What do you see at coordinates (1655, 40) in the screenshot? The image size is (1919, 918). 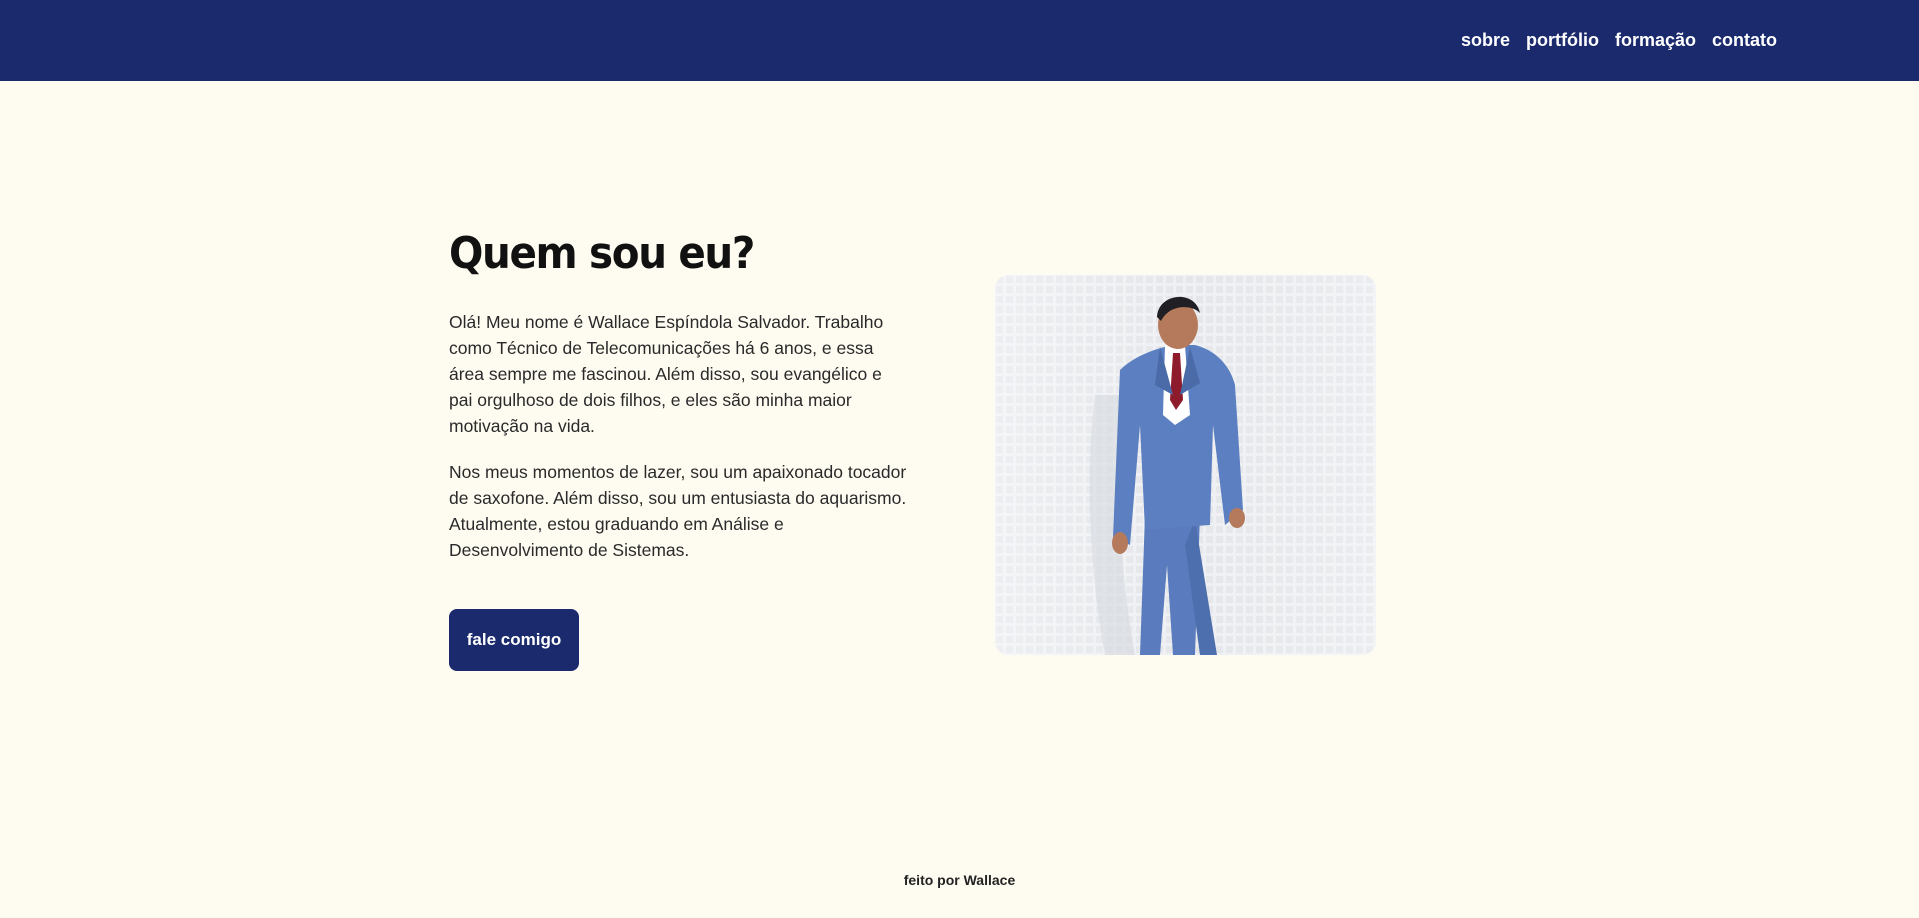 I see `nav-link-formacao: formação` at bounding box center [1655, 40].